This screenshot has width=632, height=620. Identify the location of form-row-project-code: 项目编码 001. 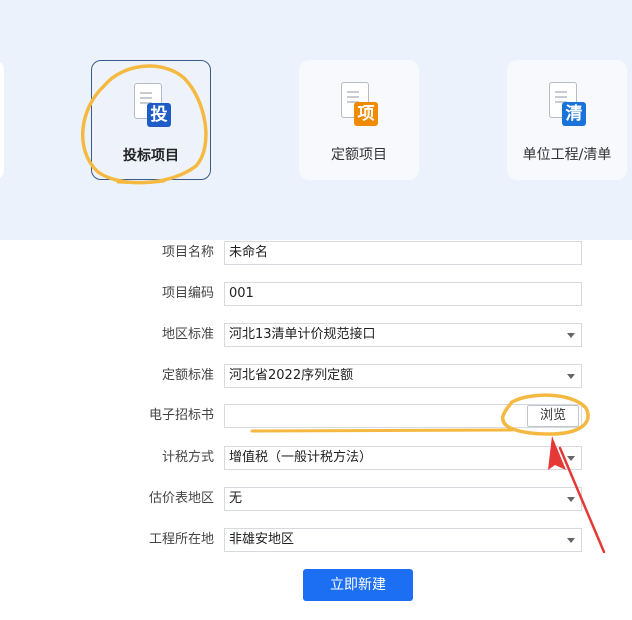
(316, 294).